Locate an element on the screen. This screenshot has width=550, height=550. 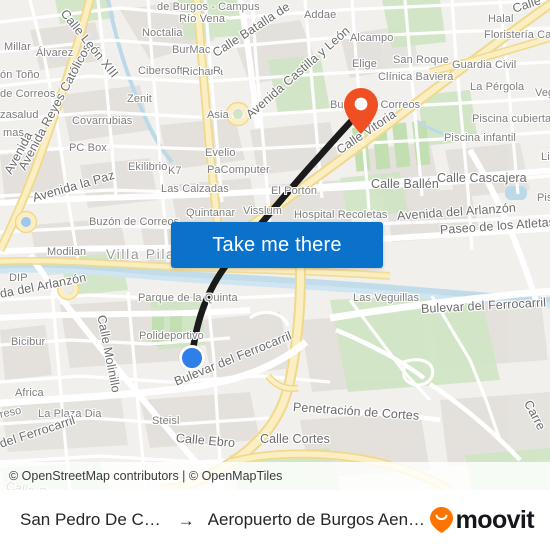
moovit-wordmark: moovit is located at coordinates (495, 519).